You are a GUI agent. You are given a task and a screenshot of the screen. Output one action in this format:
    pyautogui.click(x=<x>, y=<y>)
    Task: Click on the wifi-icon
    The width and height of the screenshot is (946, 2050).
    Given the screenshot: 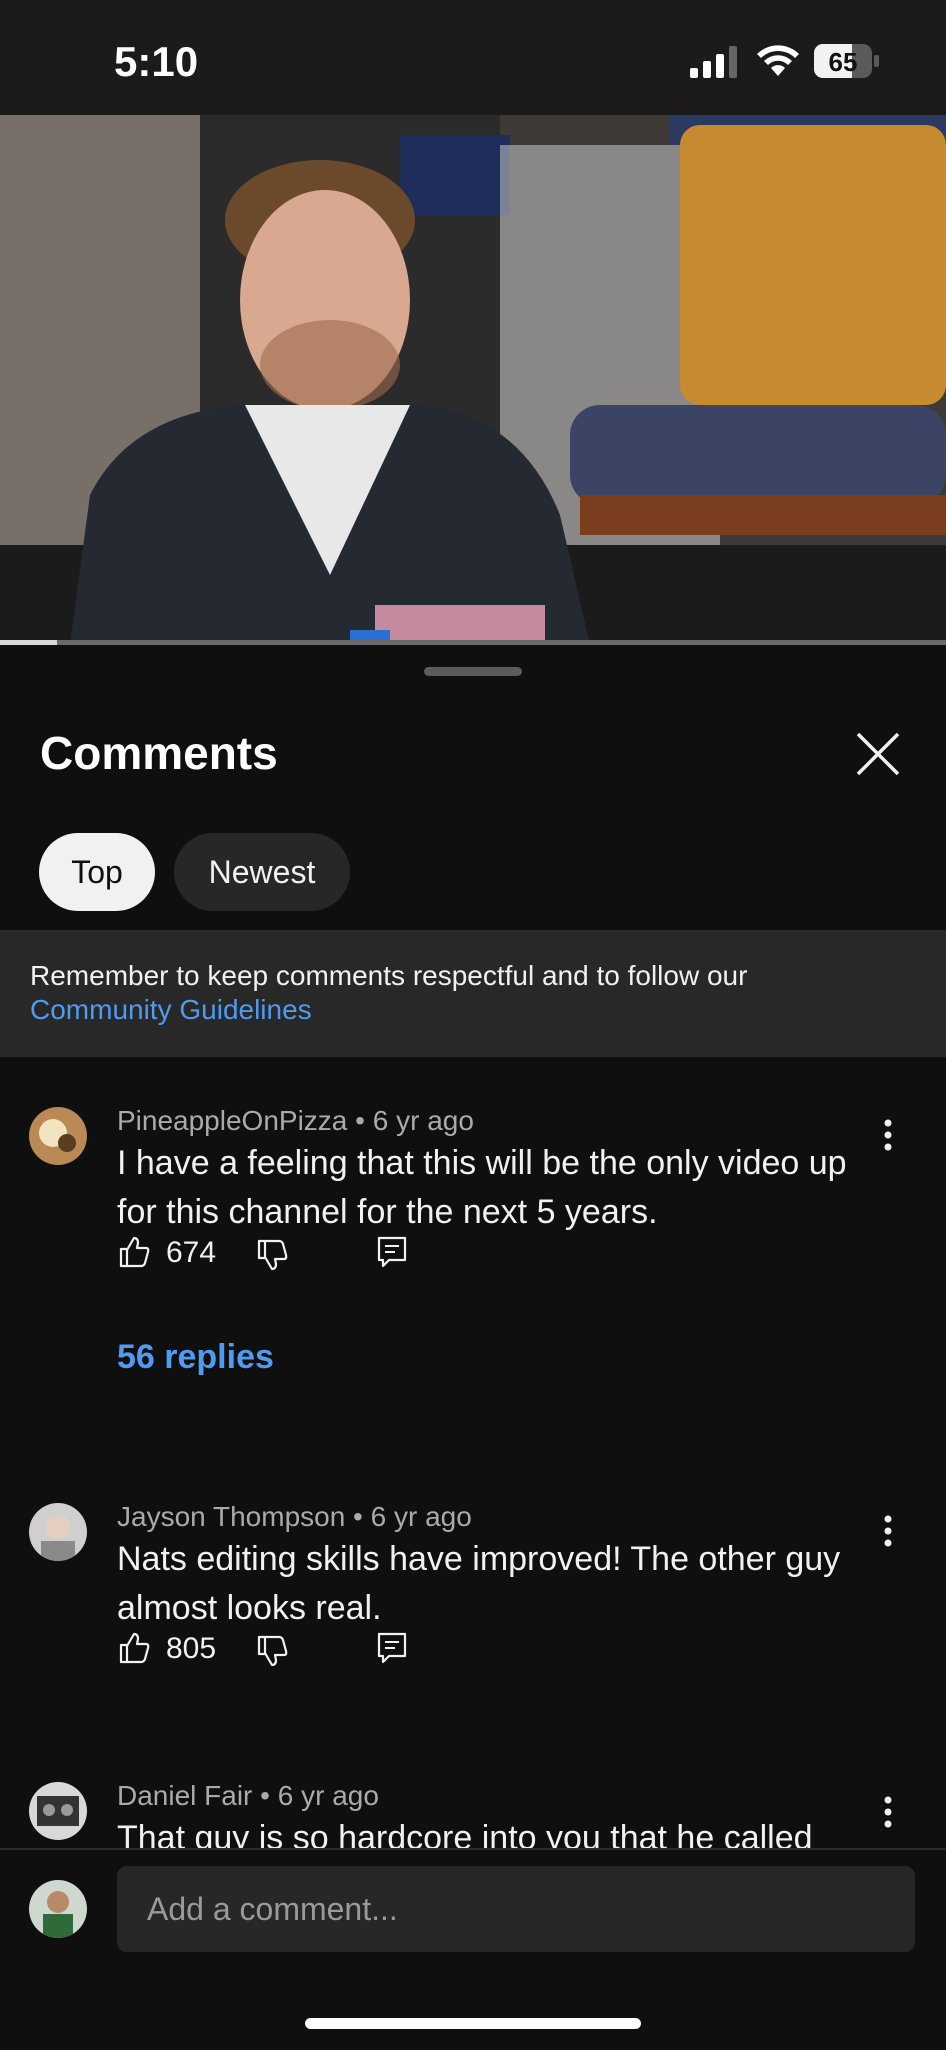 What is the action you would take?
    pyautogui.click(x=778, y=60)
    